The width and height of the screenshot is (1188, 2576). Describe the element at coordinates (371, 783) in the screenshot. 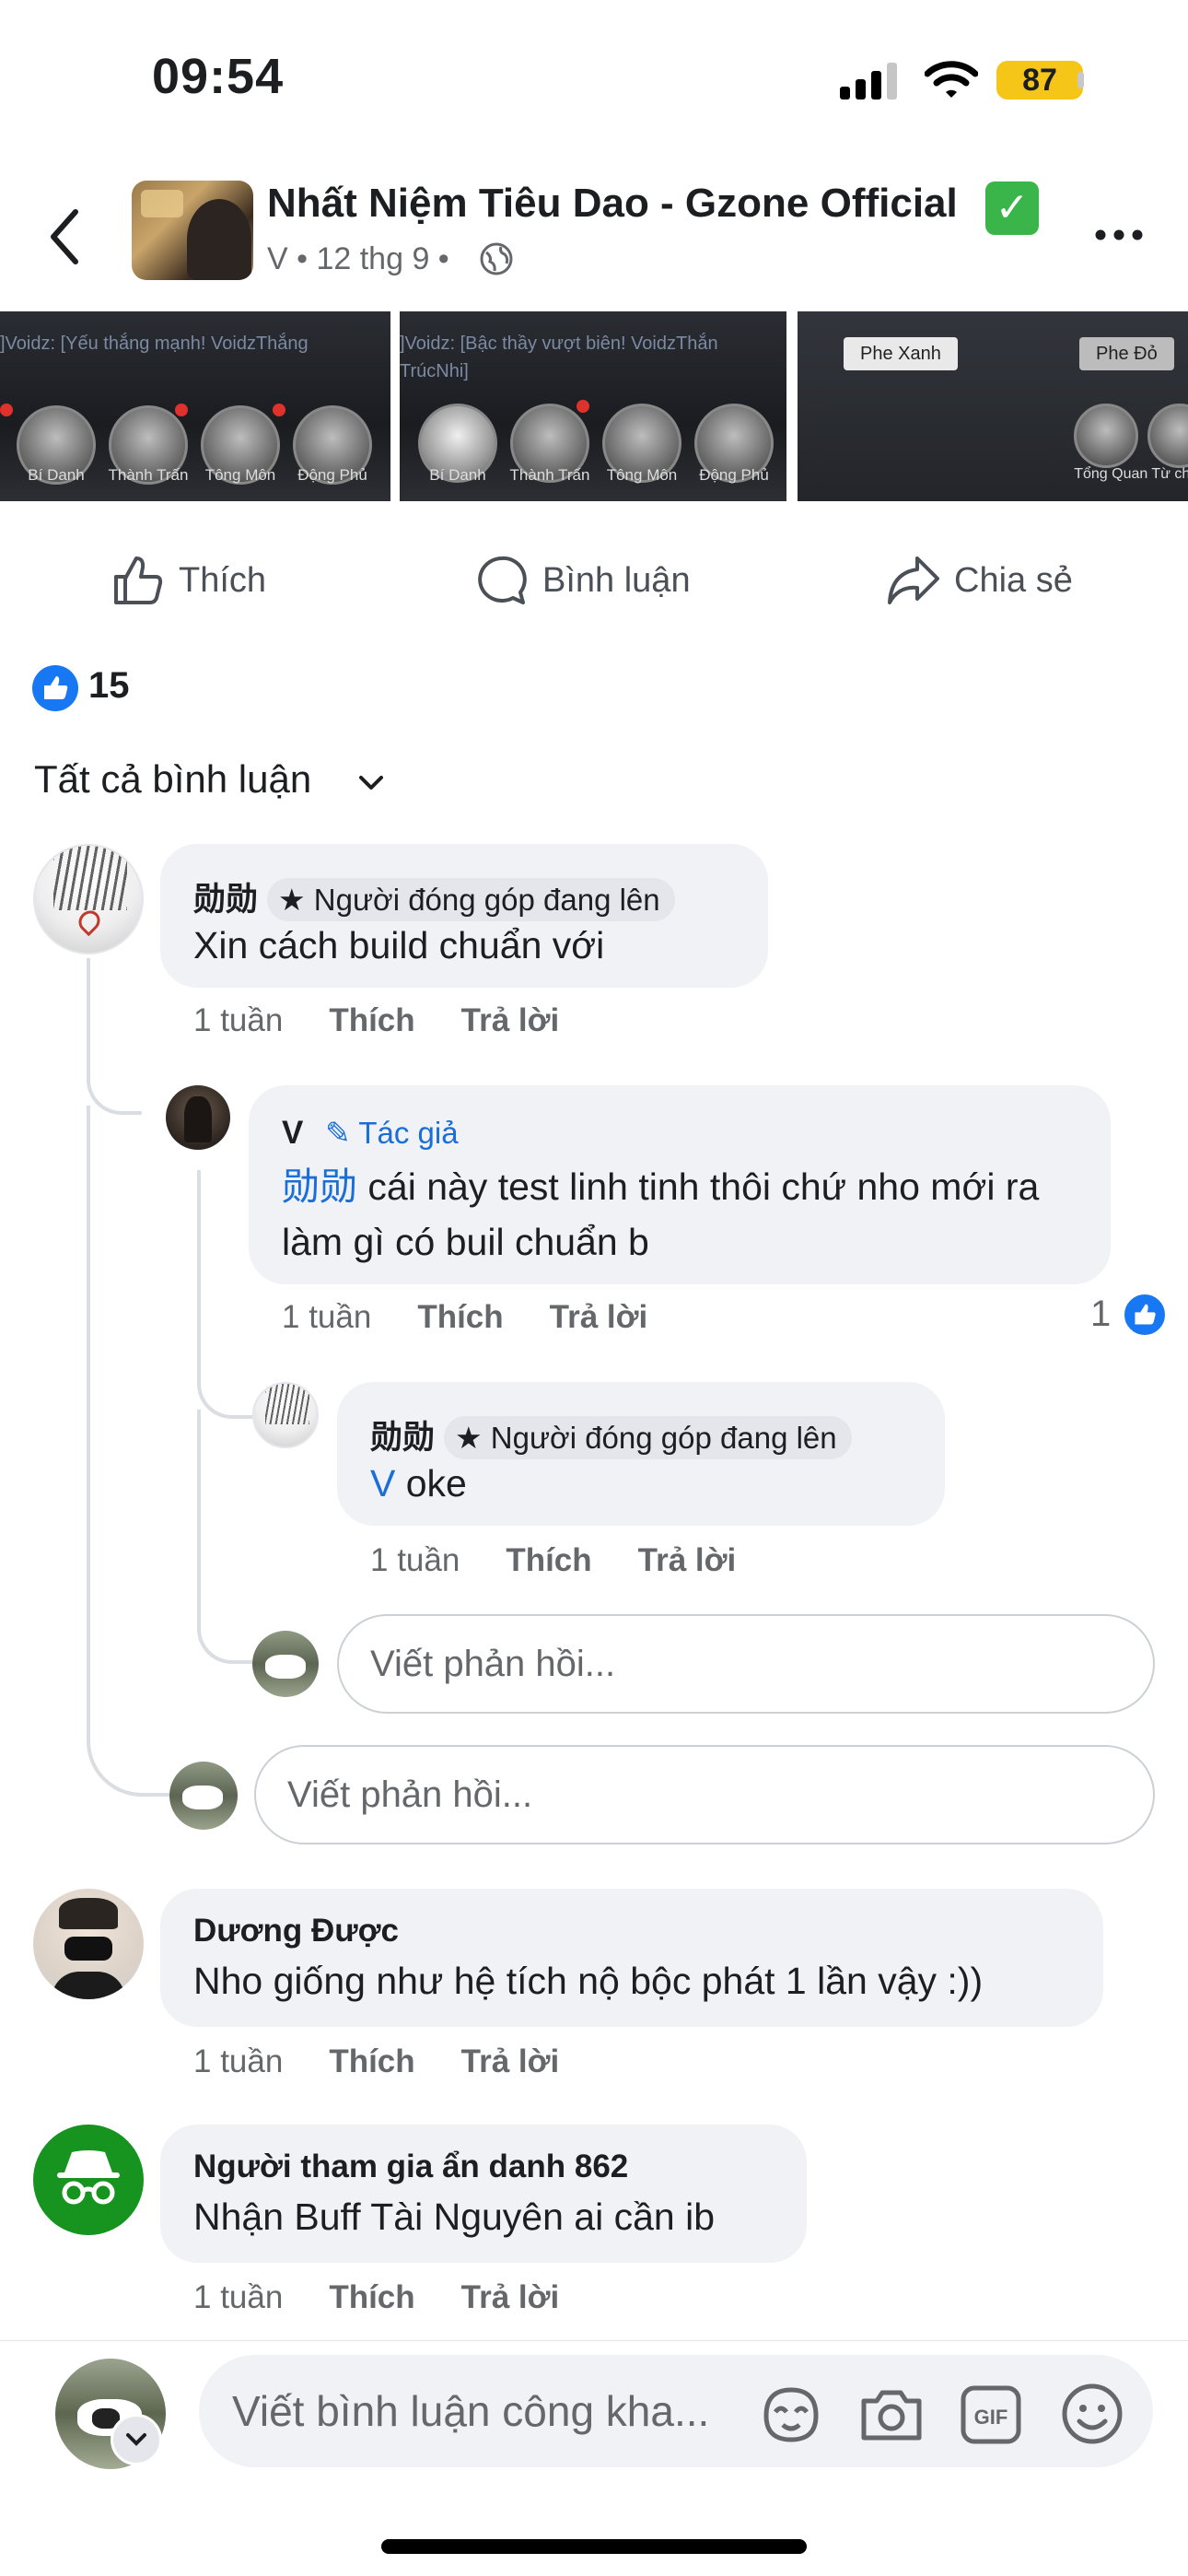

I see `chevron-down-icon` at that location.